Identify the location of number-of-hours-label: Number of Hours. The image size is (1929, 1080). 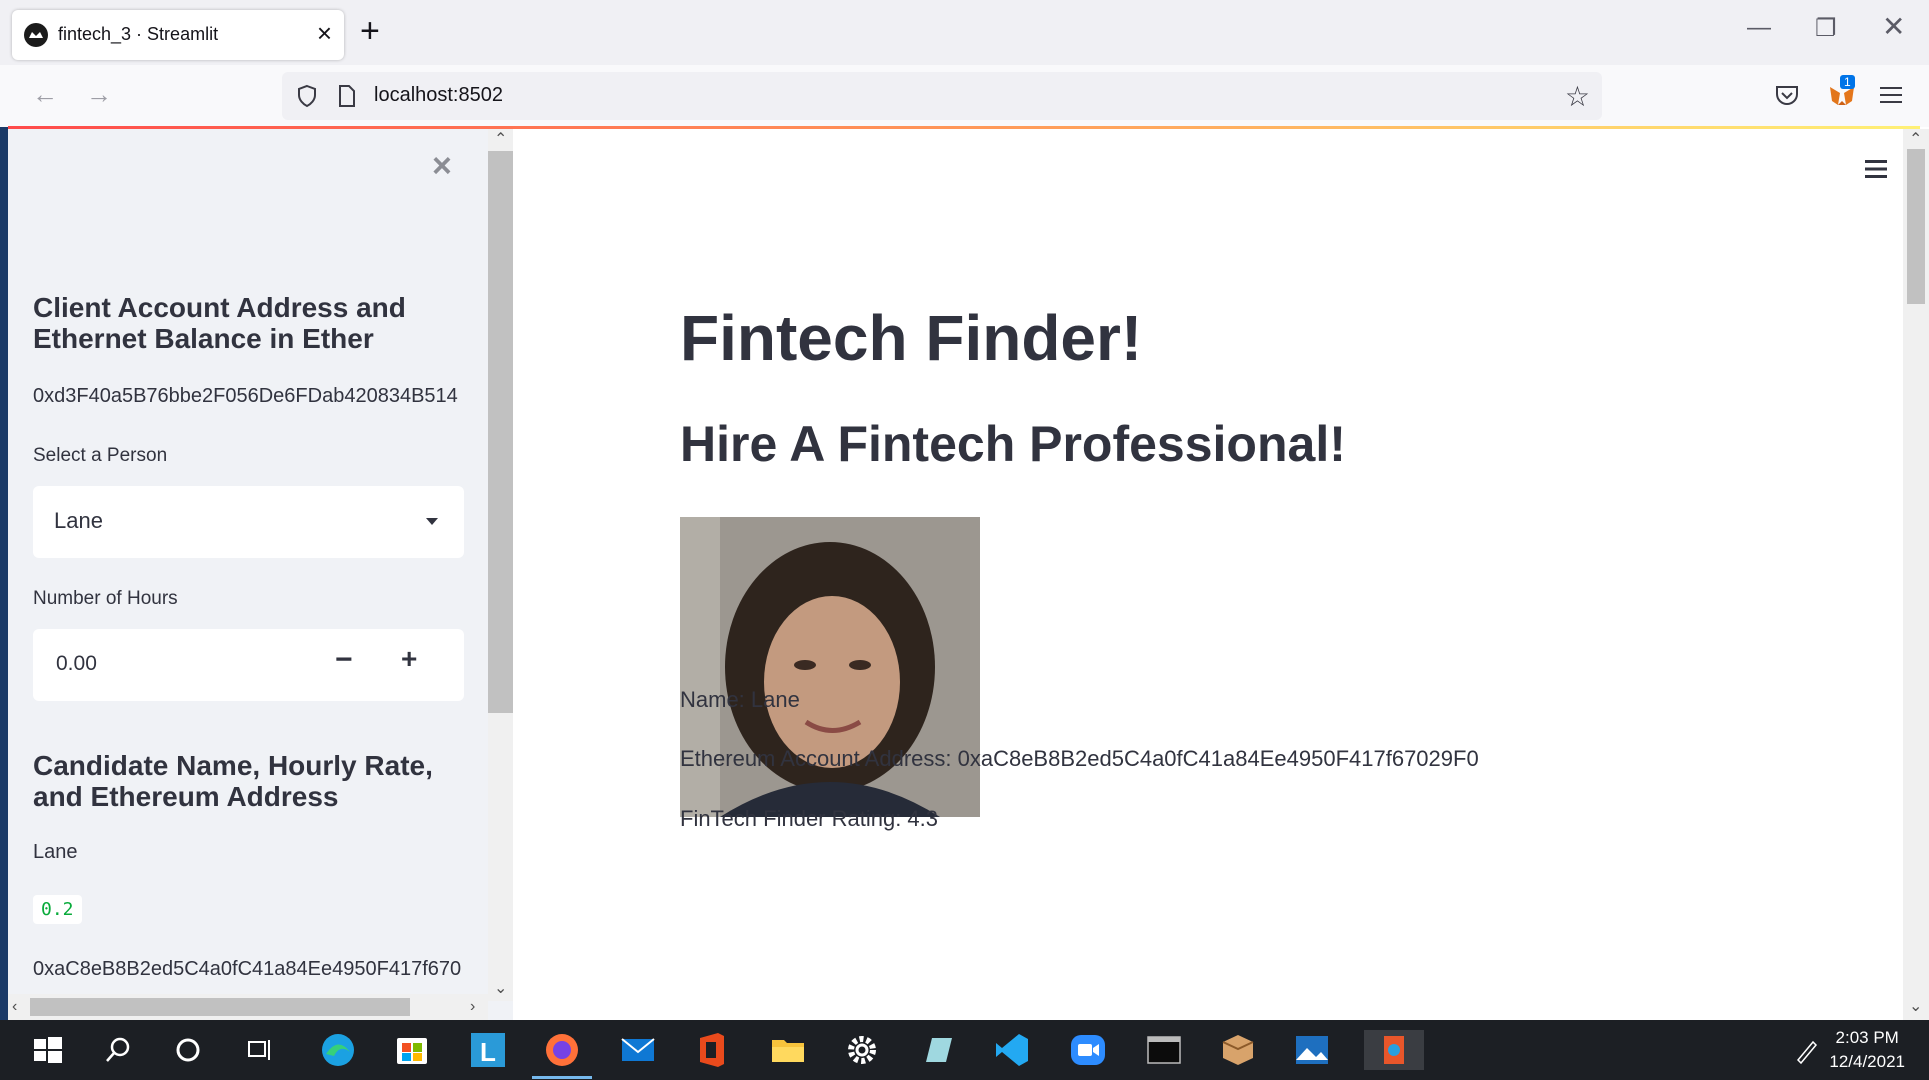
(105, 598).